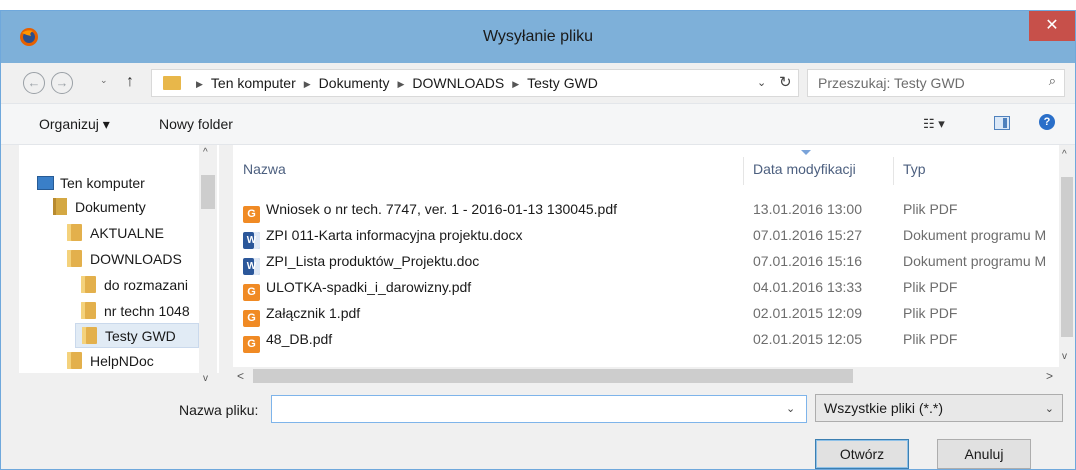 This screenshot has width=1076, height=470. Describe the element at coordinates (130, 82) in the screenshot. I see `up-folder-button: ↑` at that location.